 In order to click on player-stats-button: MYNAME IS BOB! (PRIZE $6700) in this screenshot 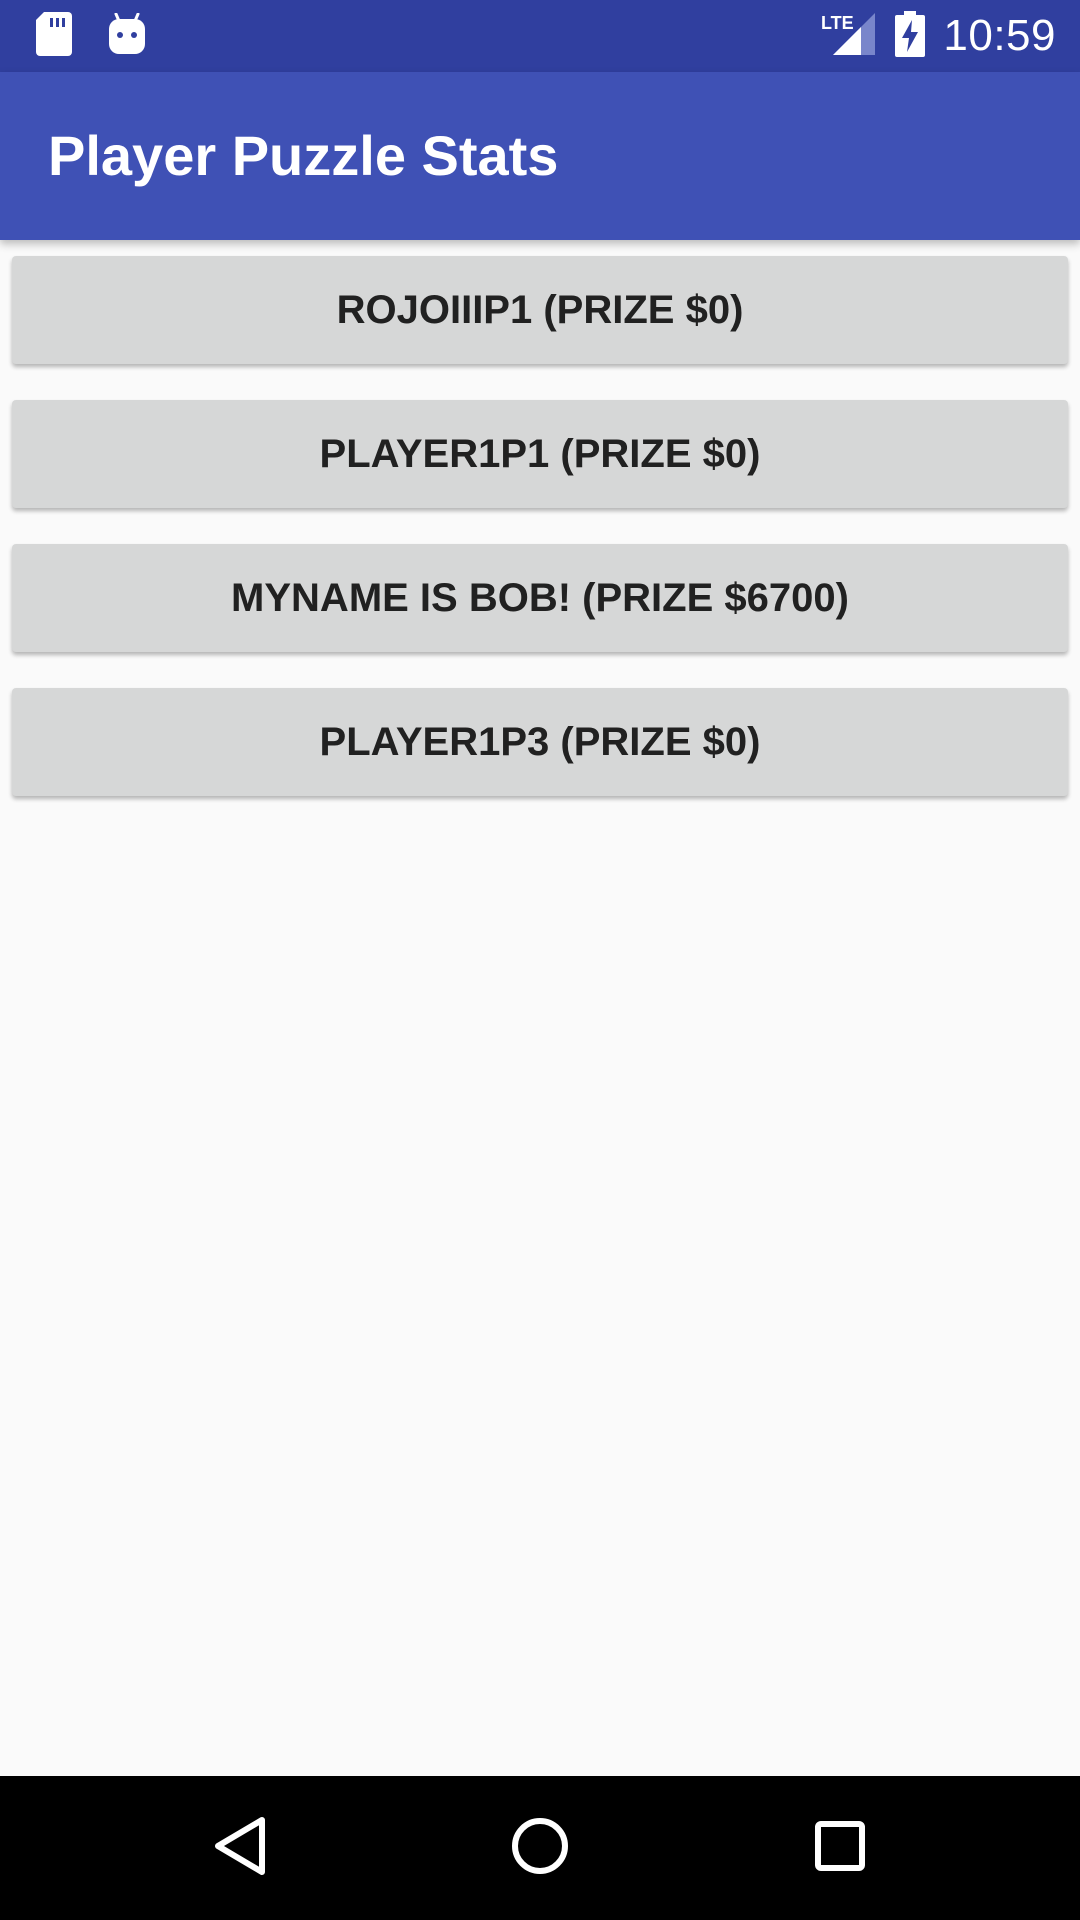, I will do `click(540, 598)`.